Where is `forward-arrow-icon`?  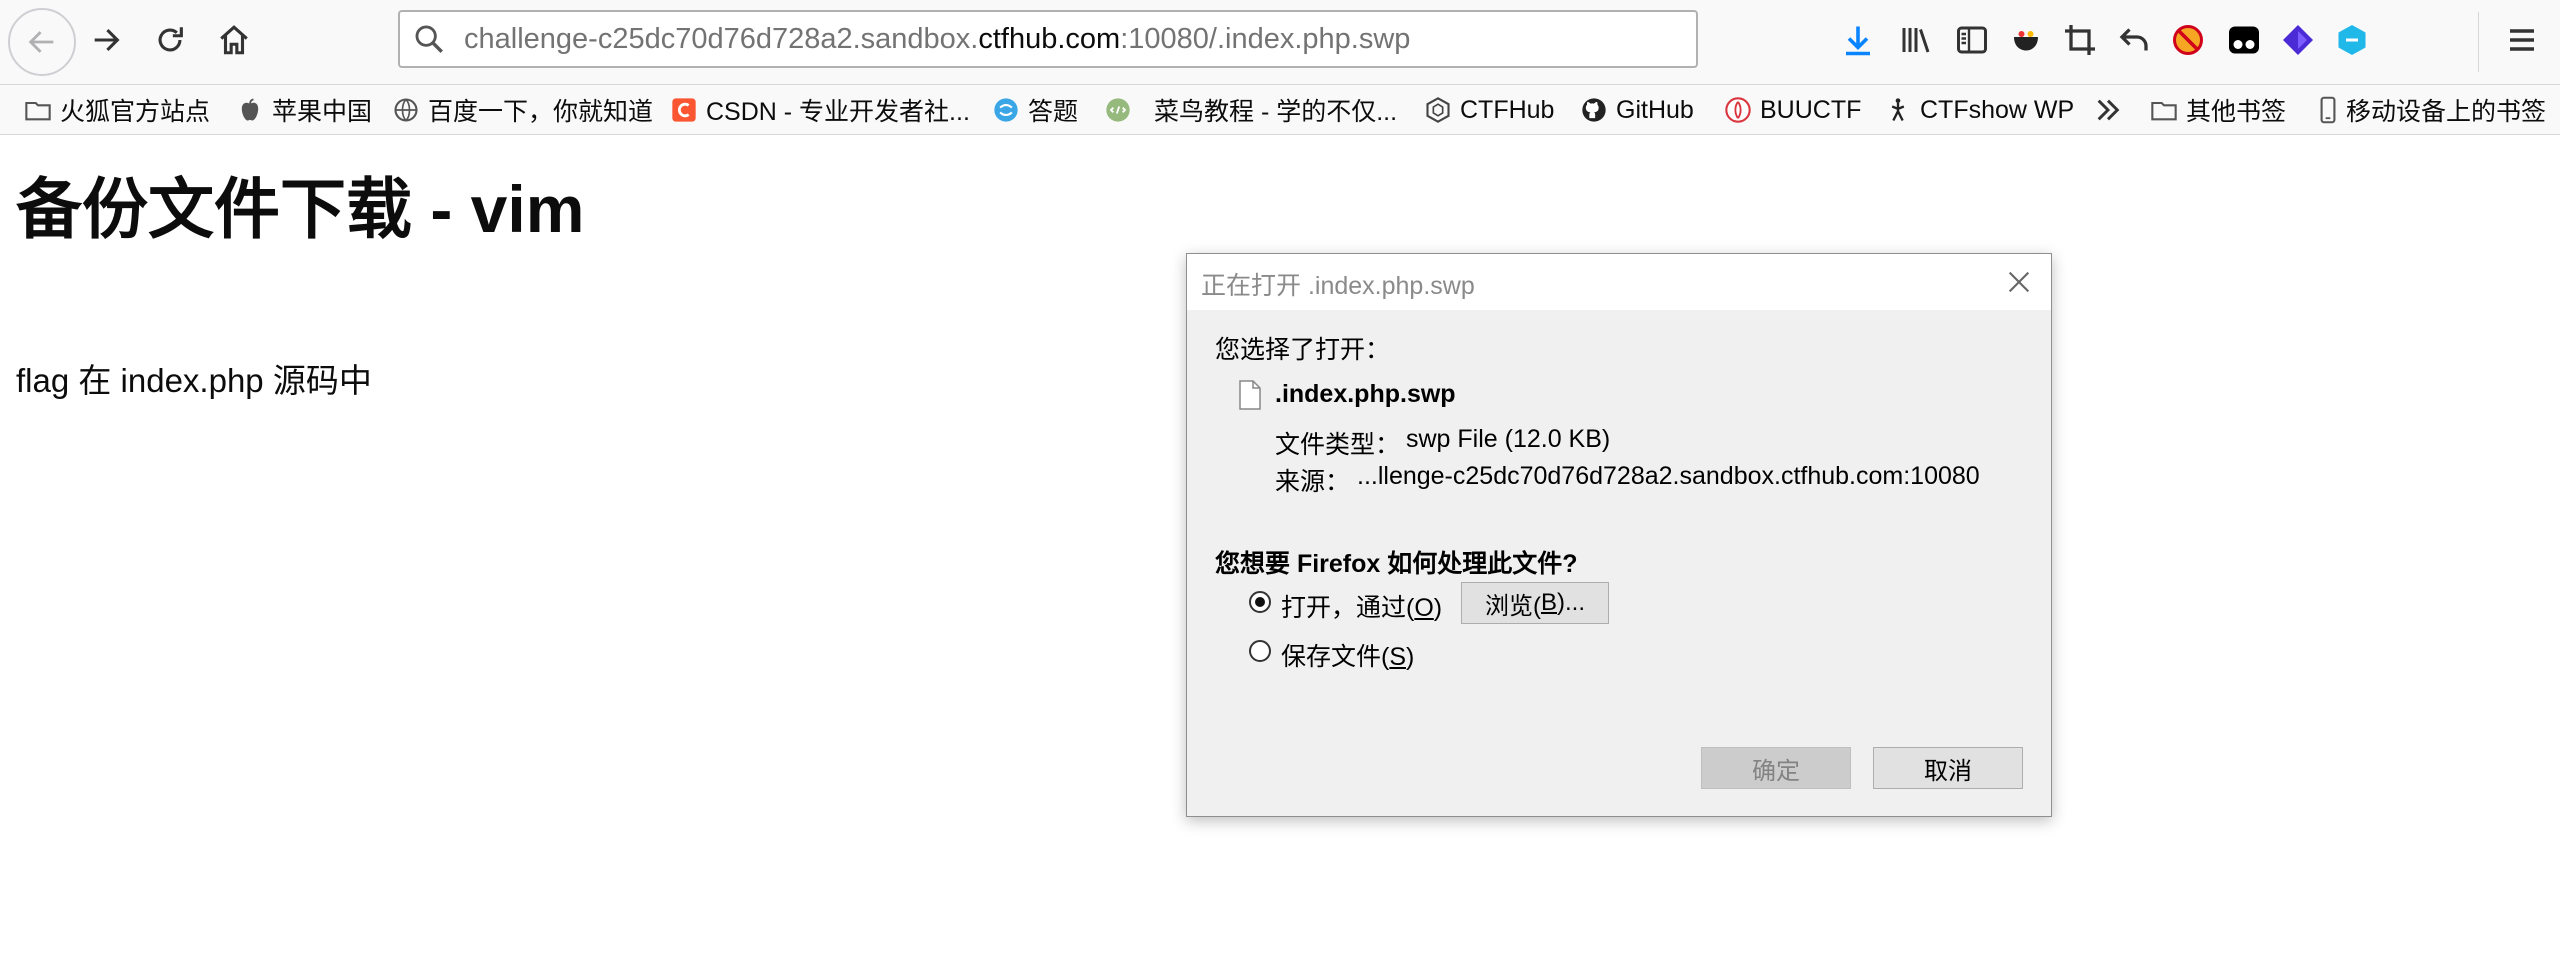 forward-arrow-icon is located at coordinates (107, 40).